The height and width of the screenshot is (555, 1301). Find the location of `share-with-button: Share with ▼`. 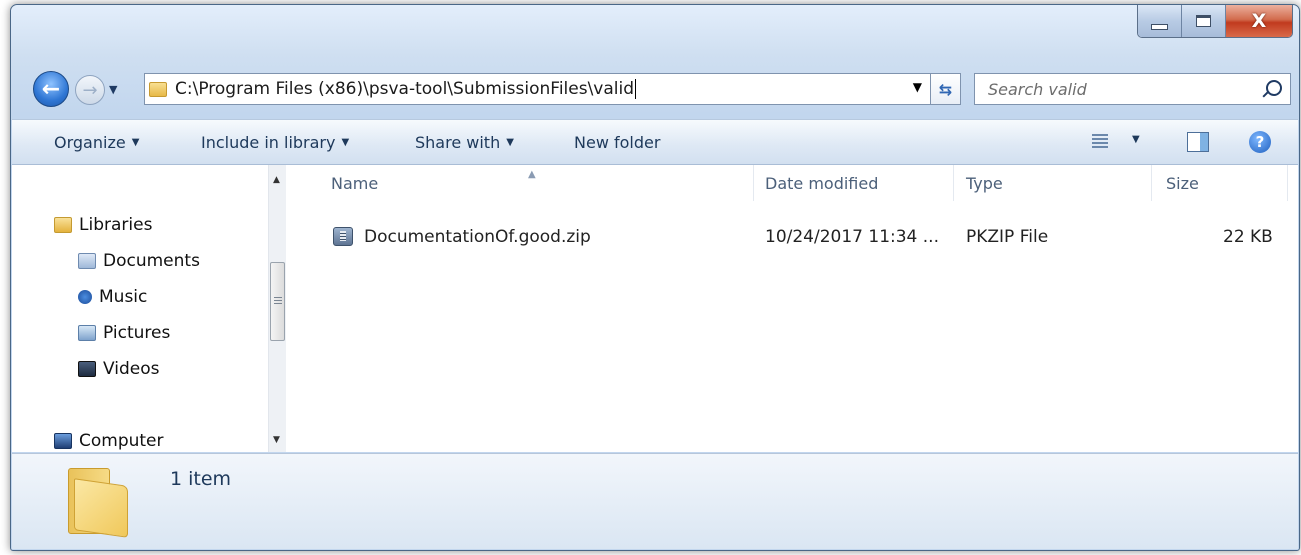

share-with-button: Share with ▼ is located at coordinates (464, 142).